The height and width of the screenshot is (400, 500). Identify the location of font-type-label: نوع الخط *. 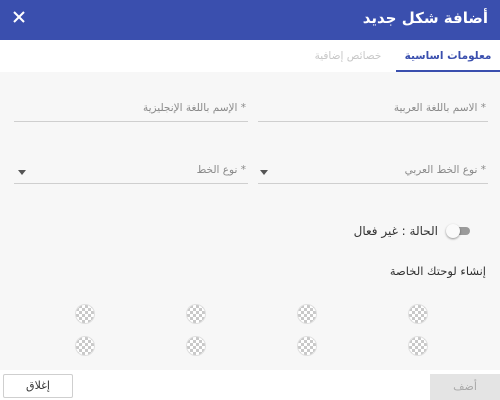
(221, 170).